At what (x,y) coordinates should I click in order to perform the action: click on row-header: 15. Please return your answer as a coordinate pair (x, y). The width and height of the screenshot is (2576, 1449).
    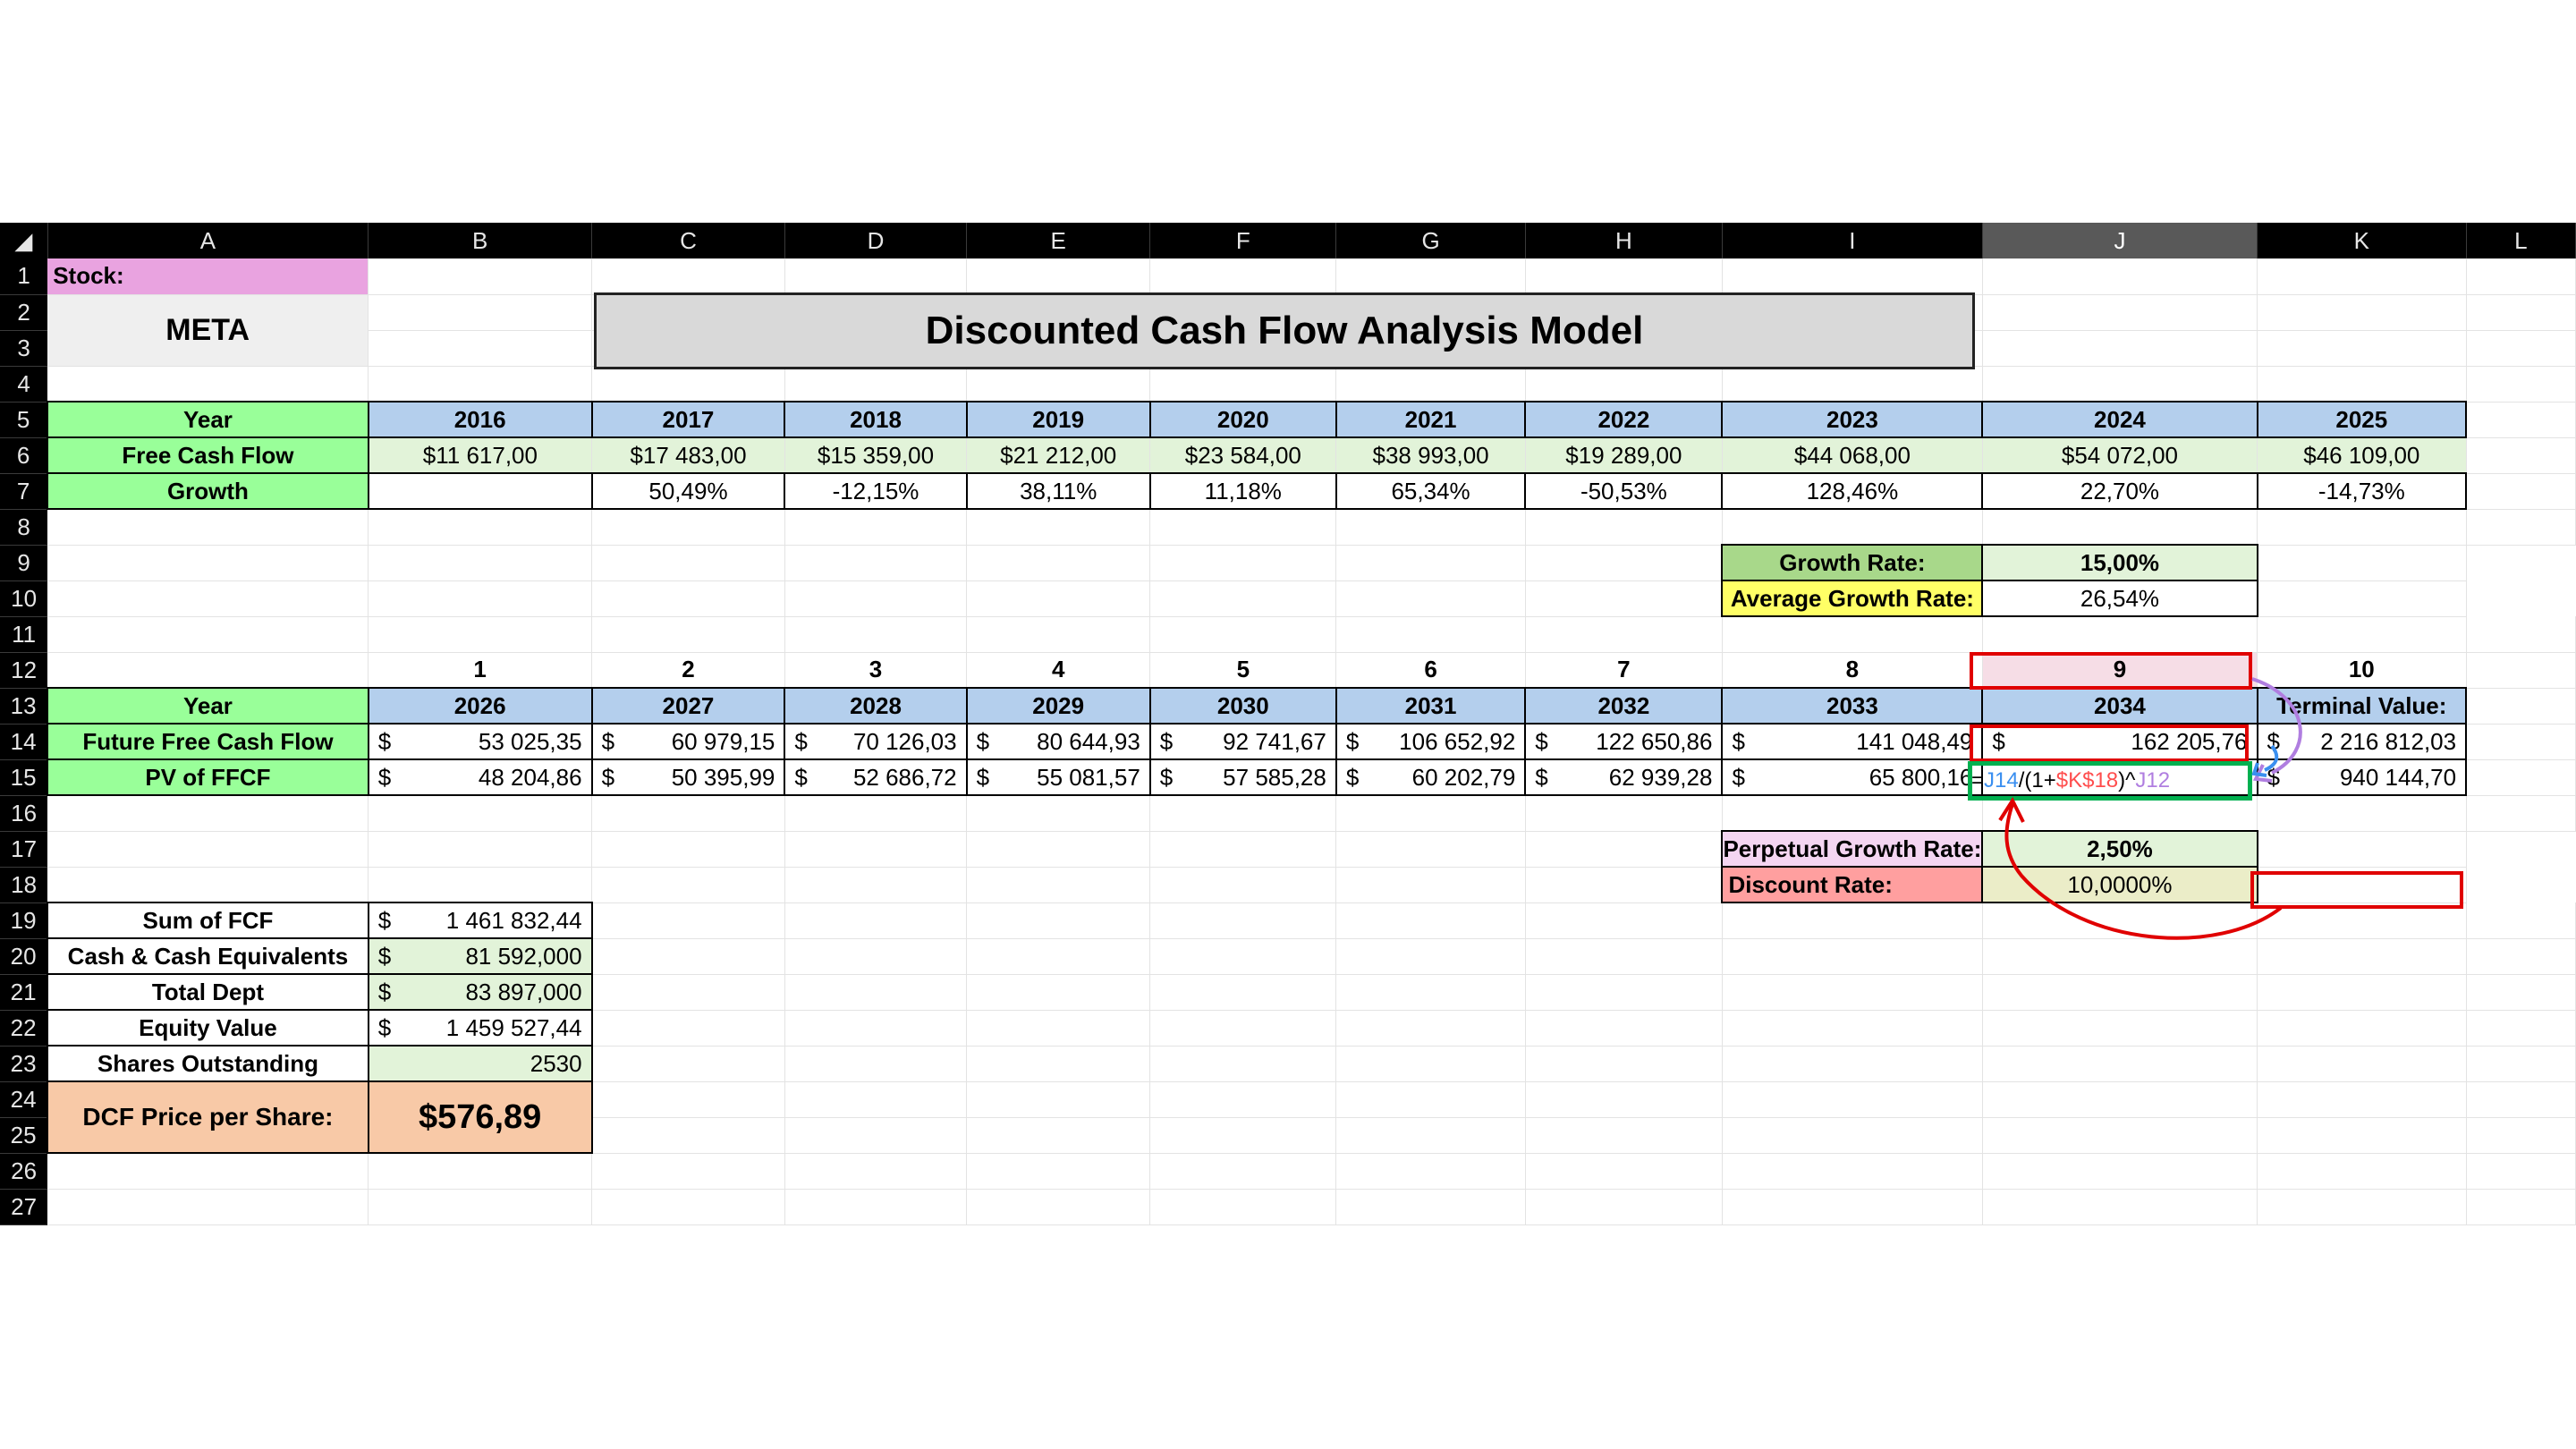
    Looking at the image, I should click on (24, 777).